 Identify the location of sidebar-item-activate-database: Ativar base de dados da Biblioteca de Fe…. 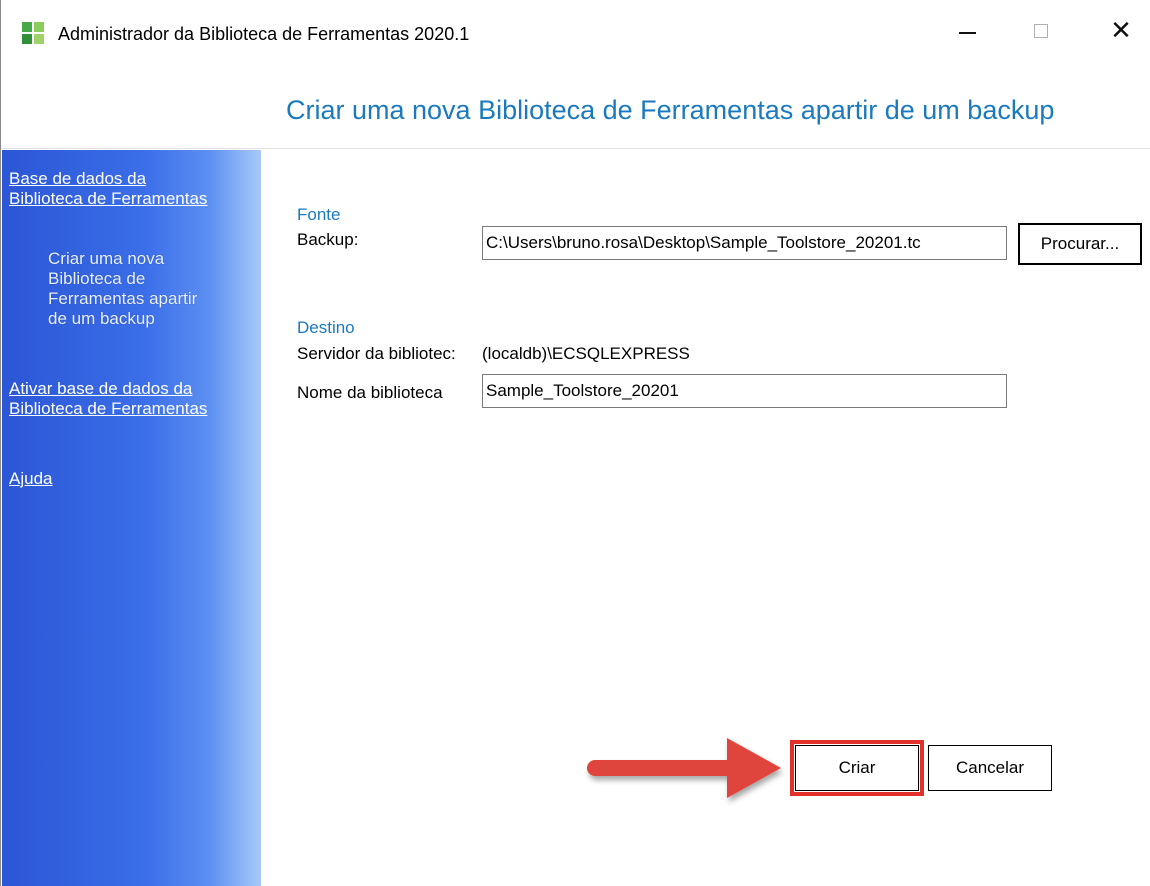
(114, 399).